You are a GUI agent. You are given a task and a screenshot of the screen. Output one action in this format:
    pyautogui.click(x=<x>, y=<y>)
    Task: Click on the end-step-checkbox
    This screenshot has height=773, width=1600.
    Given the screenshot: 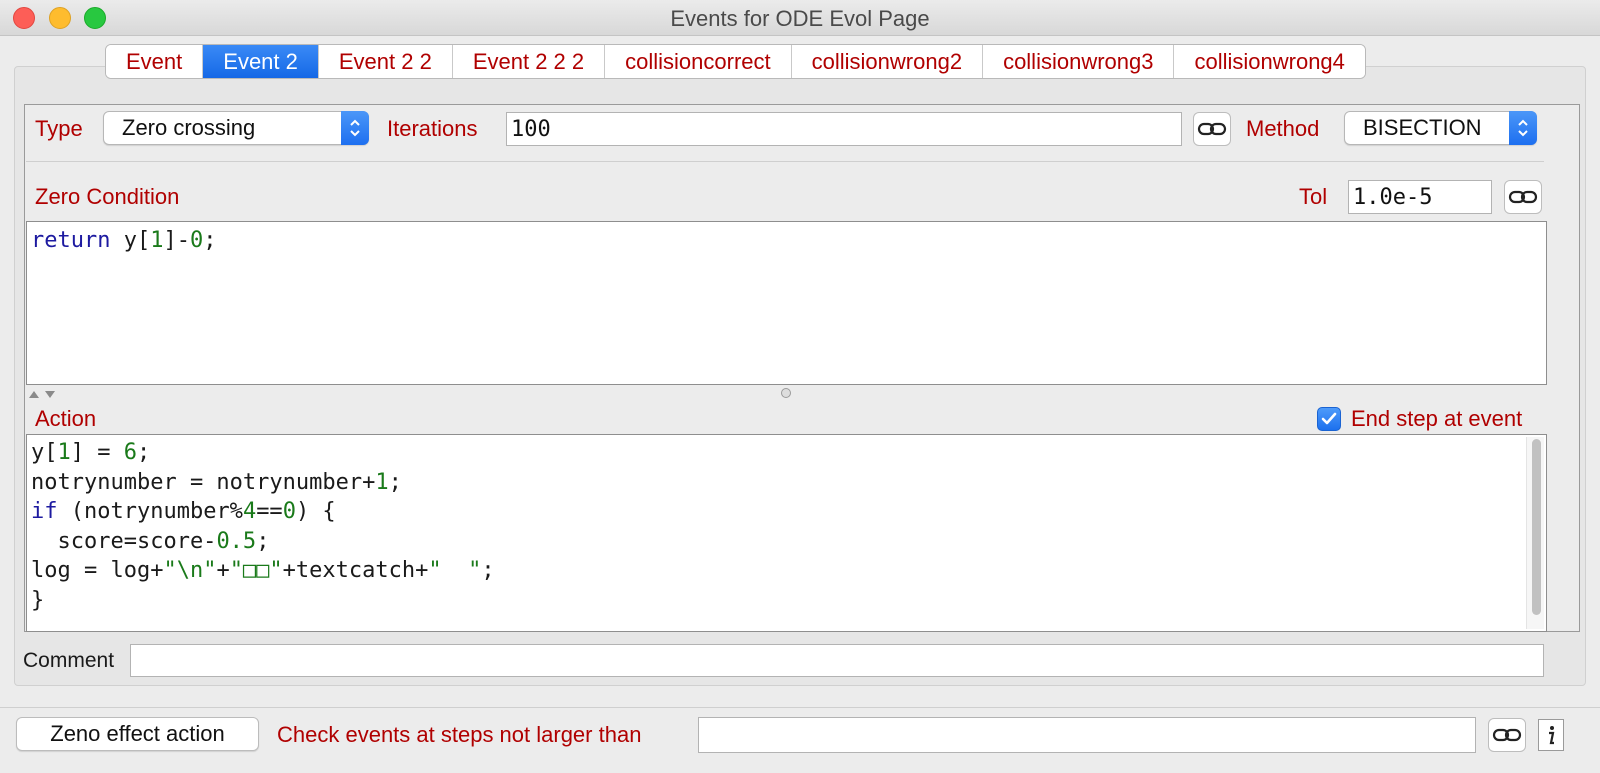 What is the action you would take?
    pyautogui.click(x=1329, y=419)
    